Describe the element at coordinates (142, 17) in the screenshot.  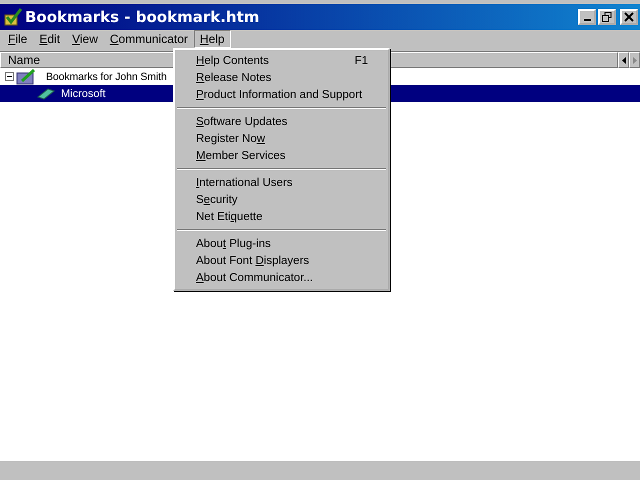
I see `window-title: Bookmarks - bookmark.htm` at that location.